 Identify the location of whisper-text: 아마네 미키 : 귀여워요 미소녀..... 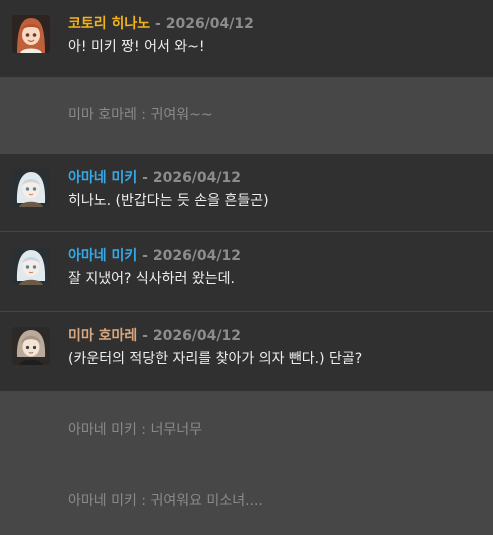
(165, 501).